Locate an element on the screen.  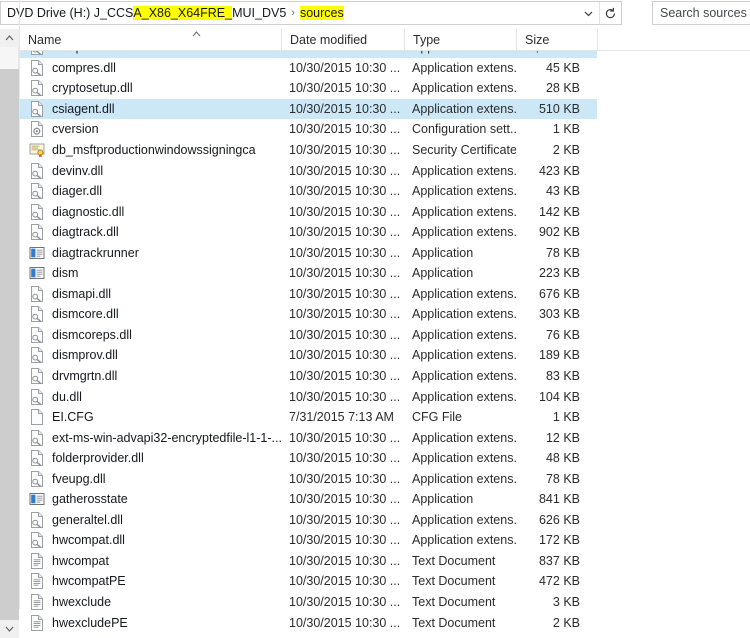
breadcrumb-leaf-sources: sources is located at coordinates (321, 13).